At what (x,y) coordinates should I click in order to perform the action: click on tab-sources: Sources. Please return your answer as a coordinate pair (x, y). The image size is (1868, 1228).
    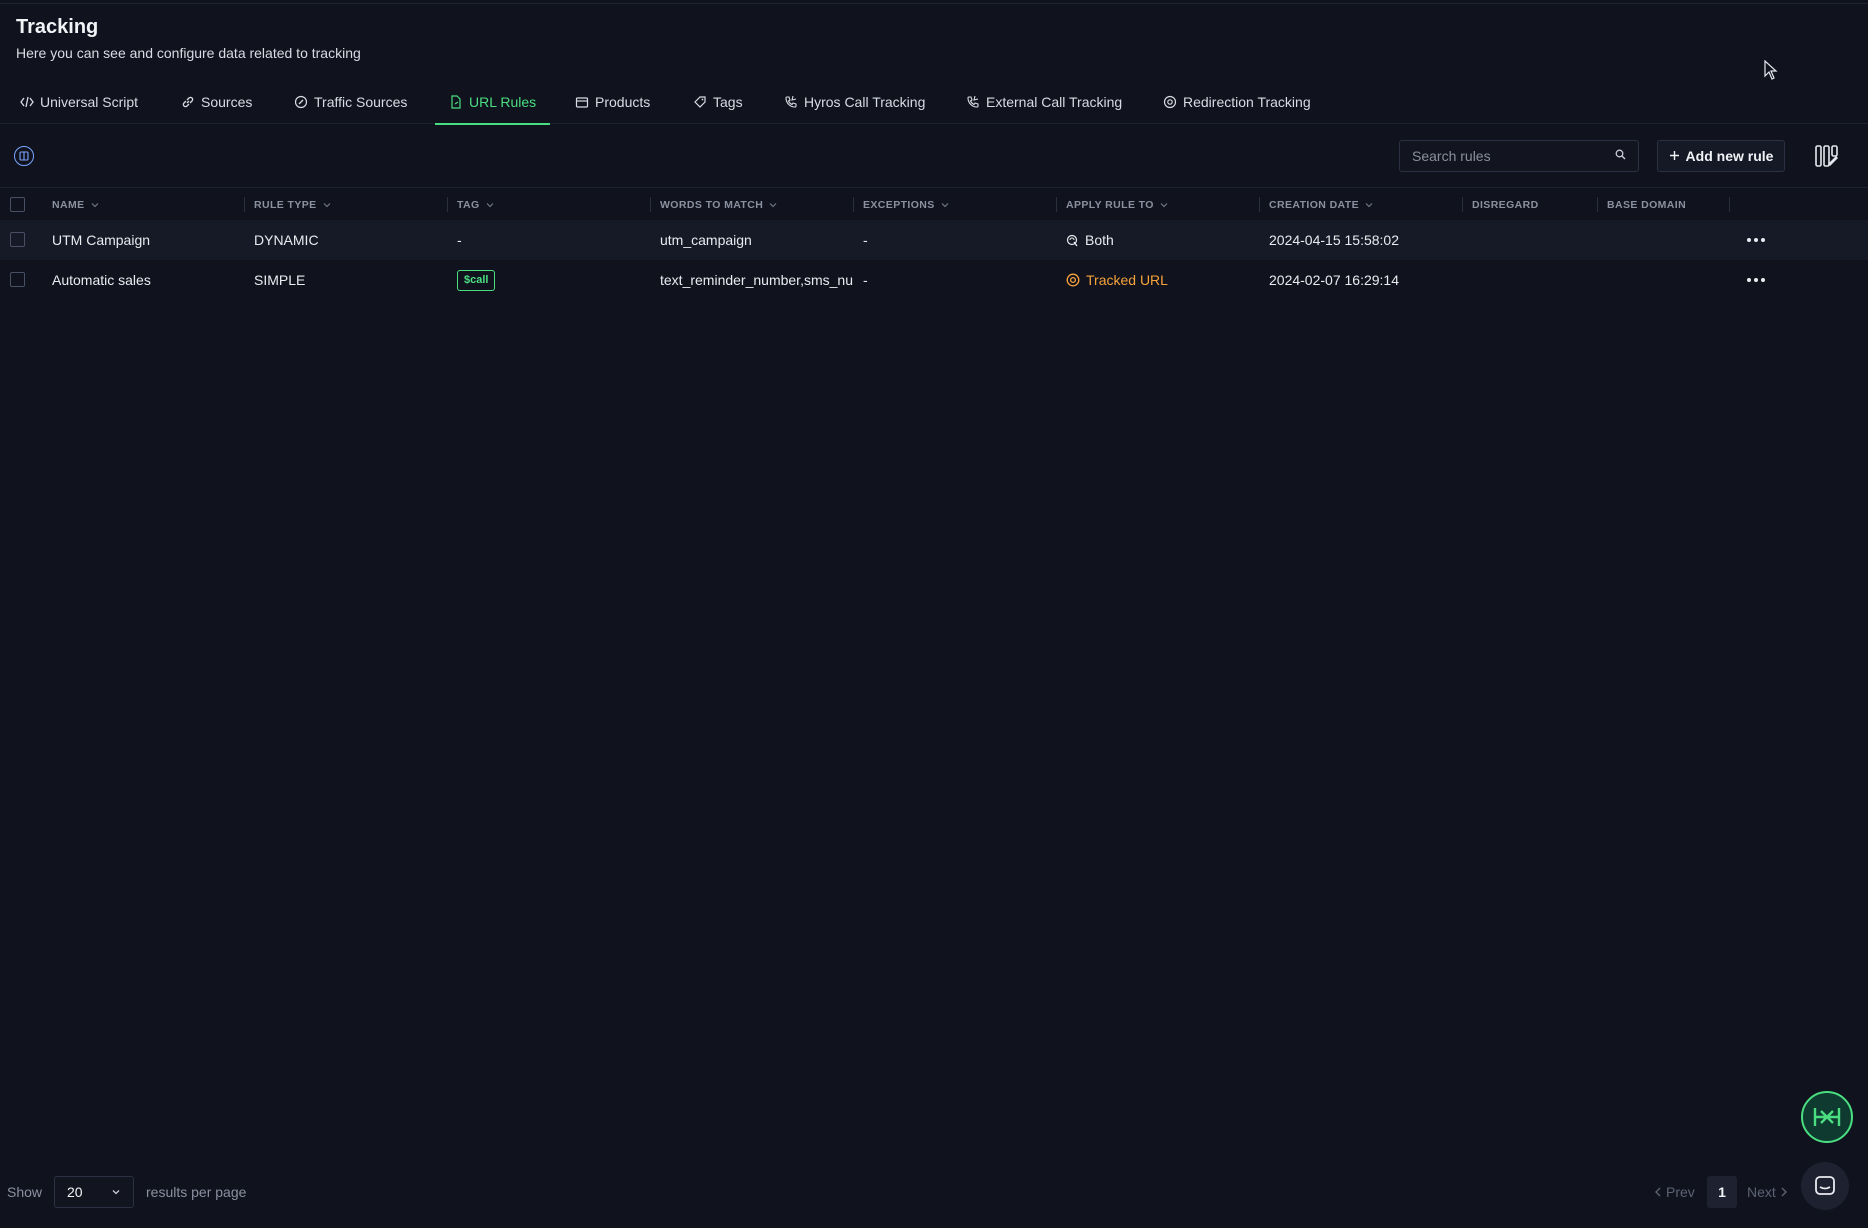
    Looking at the image, I should click on (216, 102).